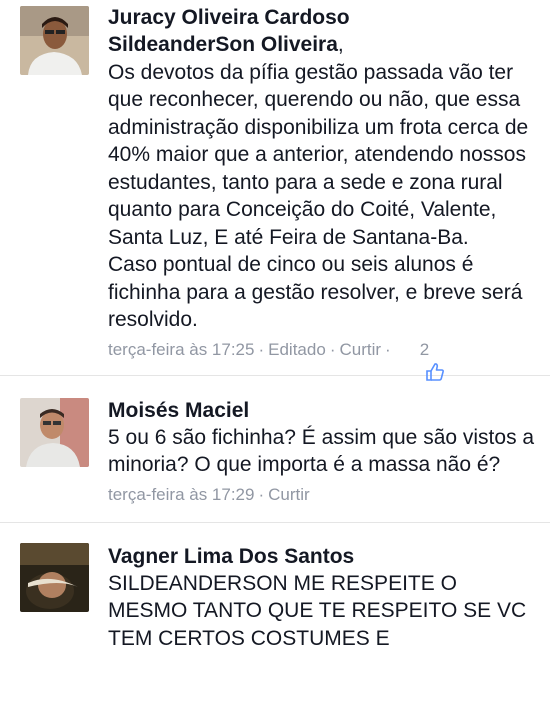  Describe the element at coordinates (322, 556) in the screenshot. I see `comment-author: Vagner Lima Dos Santos` at that location.